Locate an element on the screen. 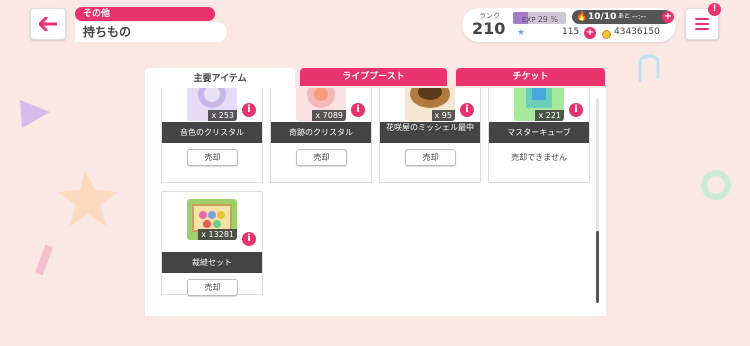  item-quantity: x 253 is located at coordinates (222, 115).